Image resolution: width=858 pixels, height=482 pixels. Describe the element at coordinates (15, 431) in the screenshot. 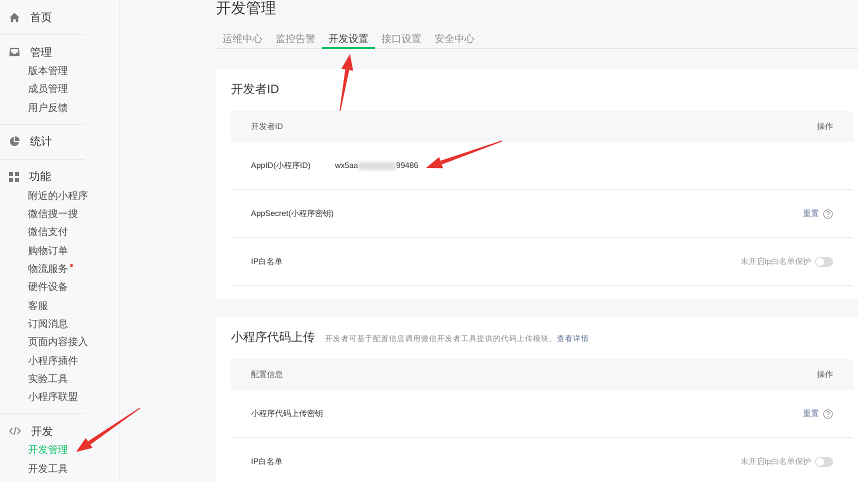

I see `code-icon` at that location.